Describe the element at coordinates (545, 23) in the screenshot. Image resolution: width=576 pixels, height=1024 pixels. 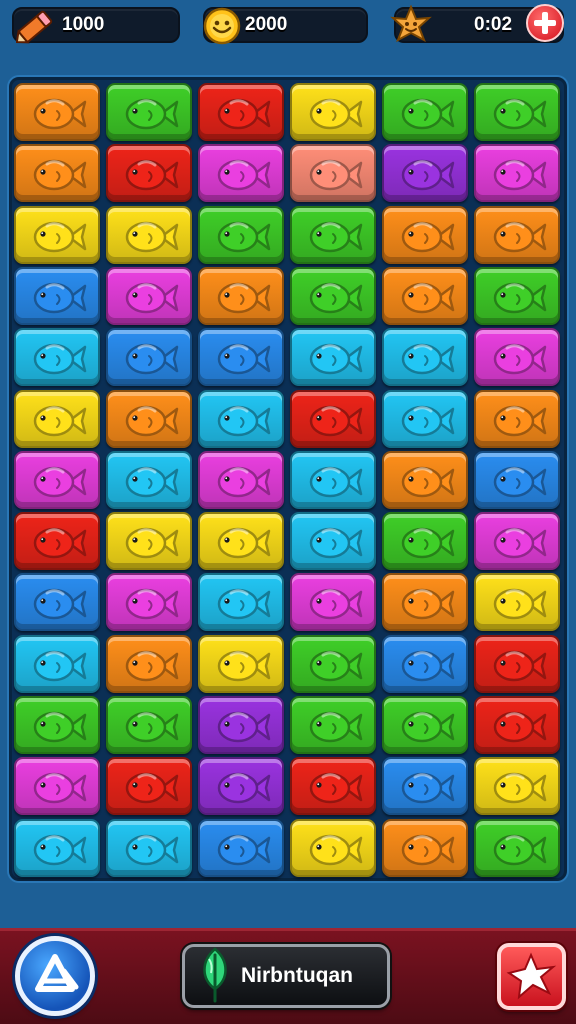
I see `add-button` at that location.